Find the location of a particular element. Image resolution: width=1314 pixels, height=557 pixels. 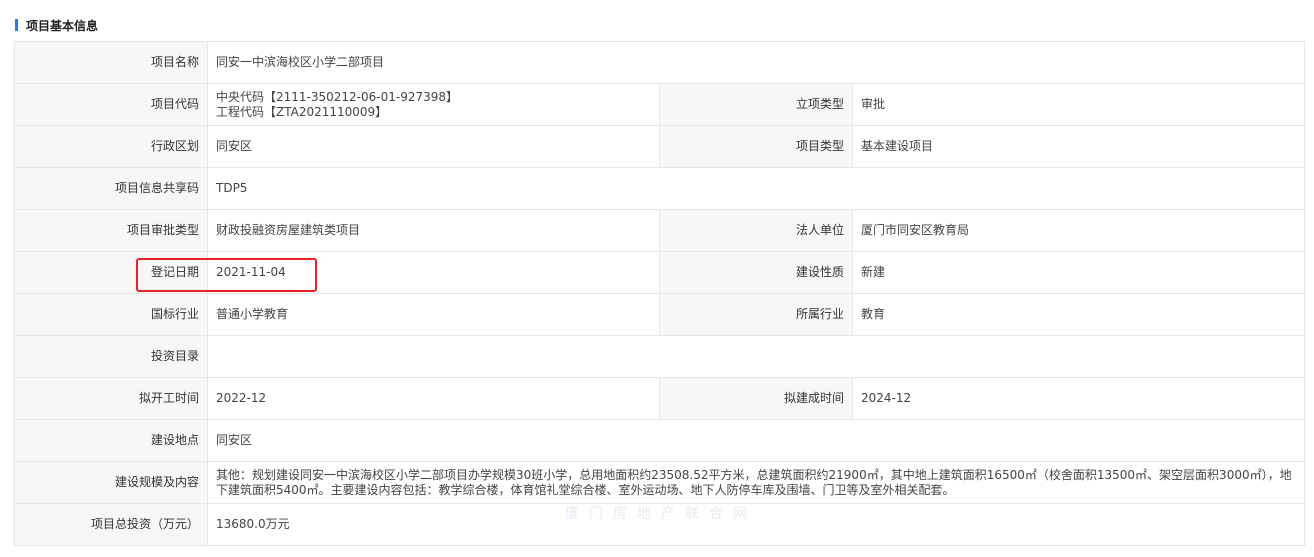

row-investment-catalog: 投资目录 is located at coordinates (659, 356).